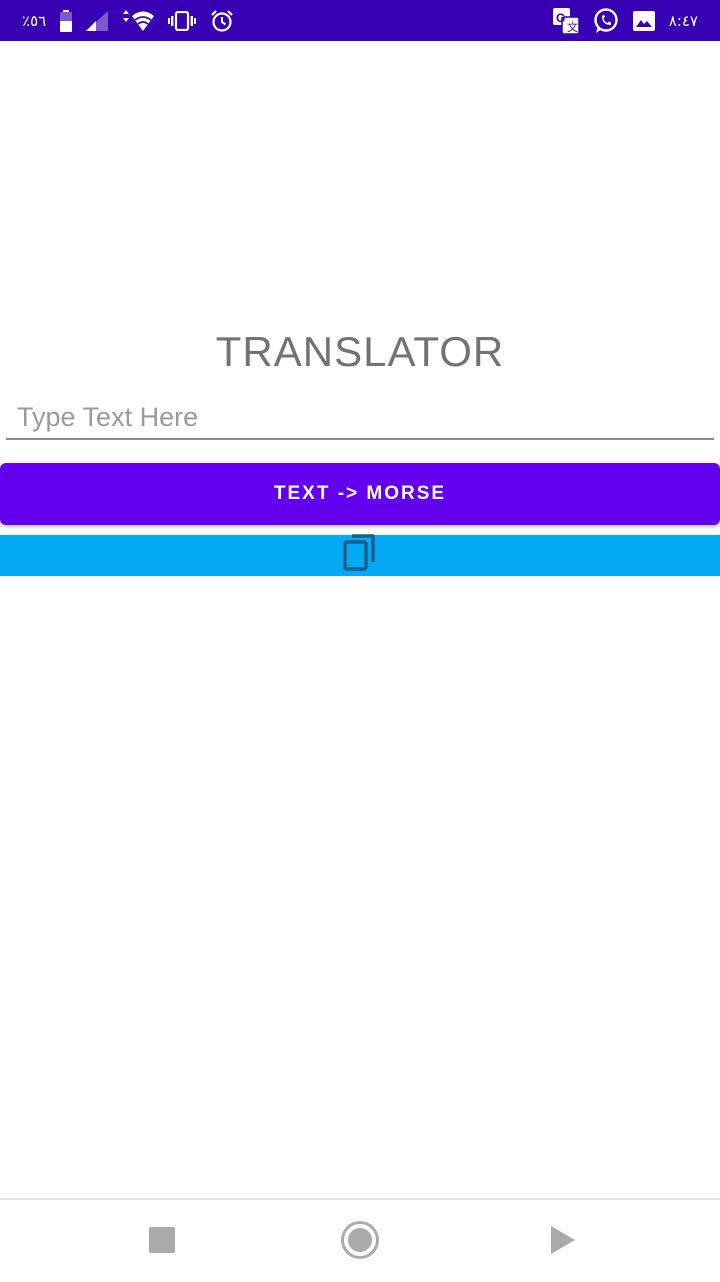  I want to click on copy-button, so click(360, 555).